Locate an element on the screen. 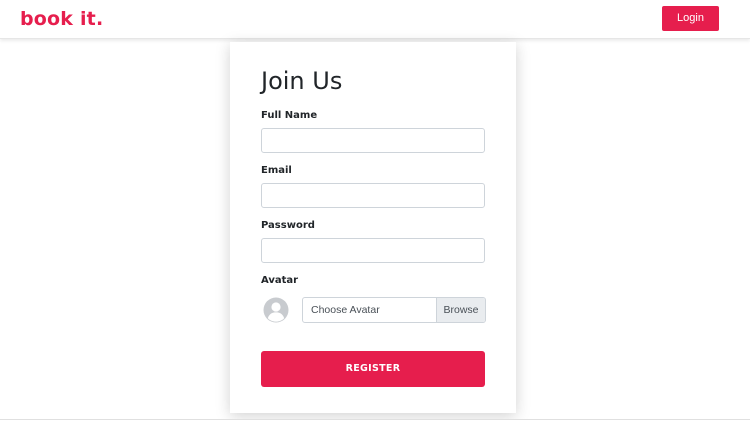 The image size is (750, 423). user-circle-icon is located at coordinates (276, 310).